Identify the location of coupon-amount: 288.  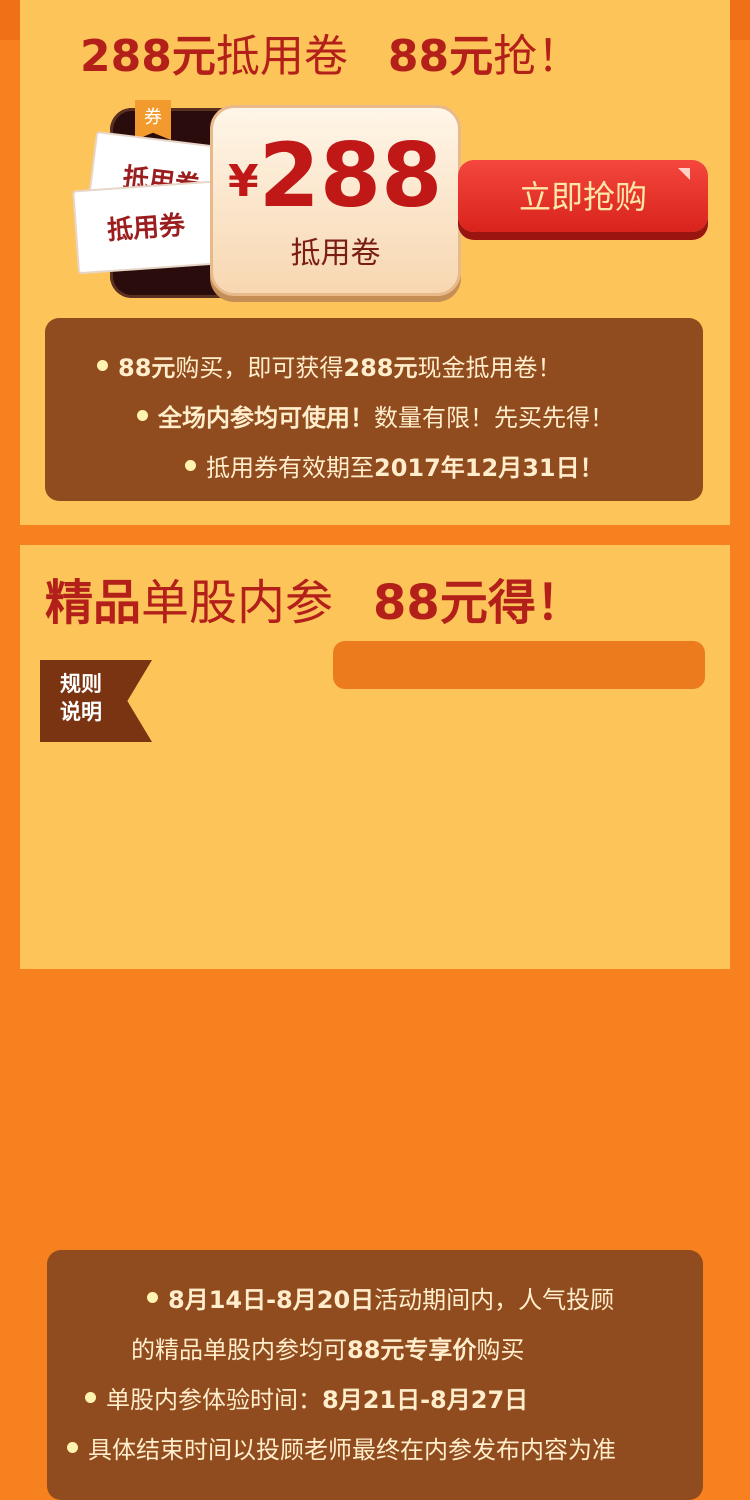
(350, 175).